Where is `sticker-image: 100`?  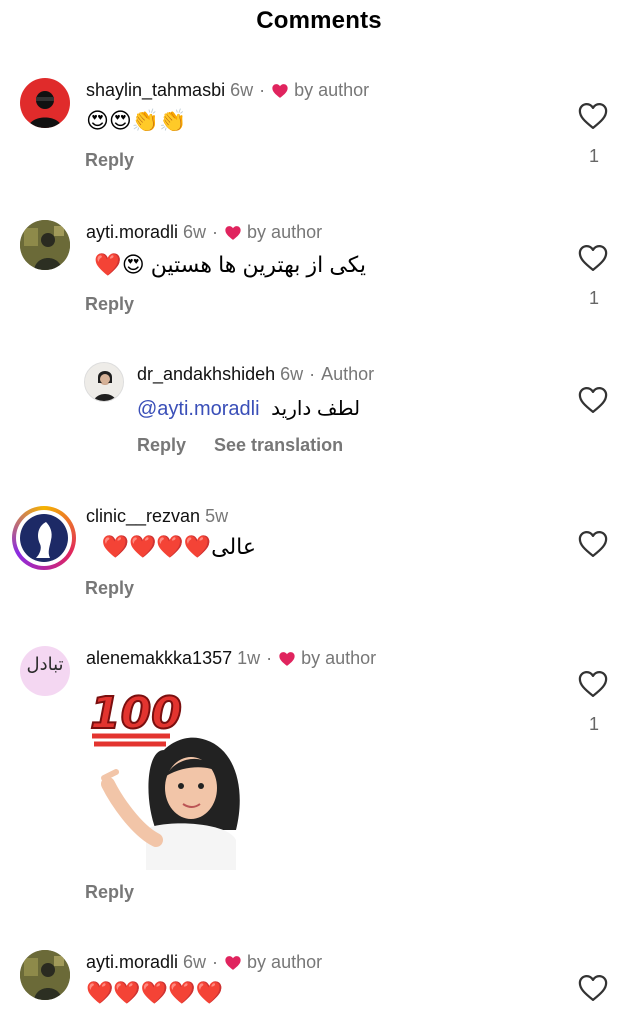 sticker-image: 100 is located at coordinates (176, 775).